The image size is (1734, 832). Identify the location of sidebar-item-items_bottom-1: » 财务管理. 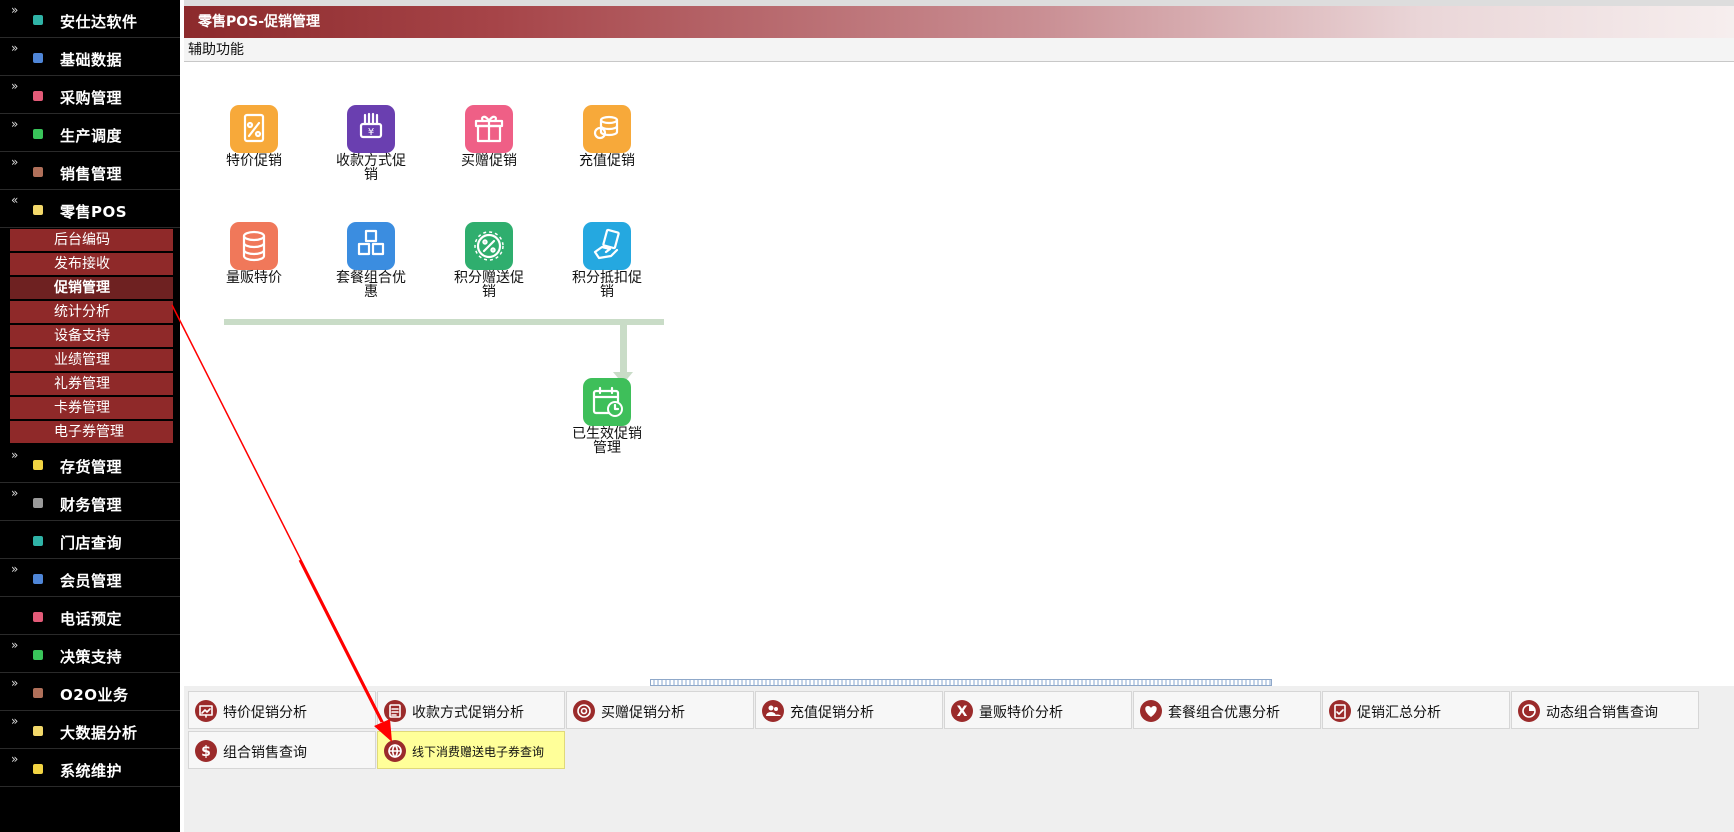
(90, 502).